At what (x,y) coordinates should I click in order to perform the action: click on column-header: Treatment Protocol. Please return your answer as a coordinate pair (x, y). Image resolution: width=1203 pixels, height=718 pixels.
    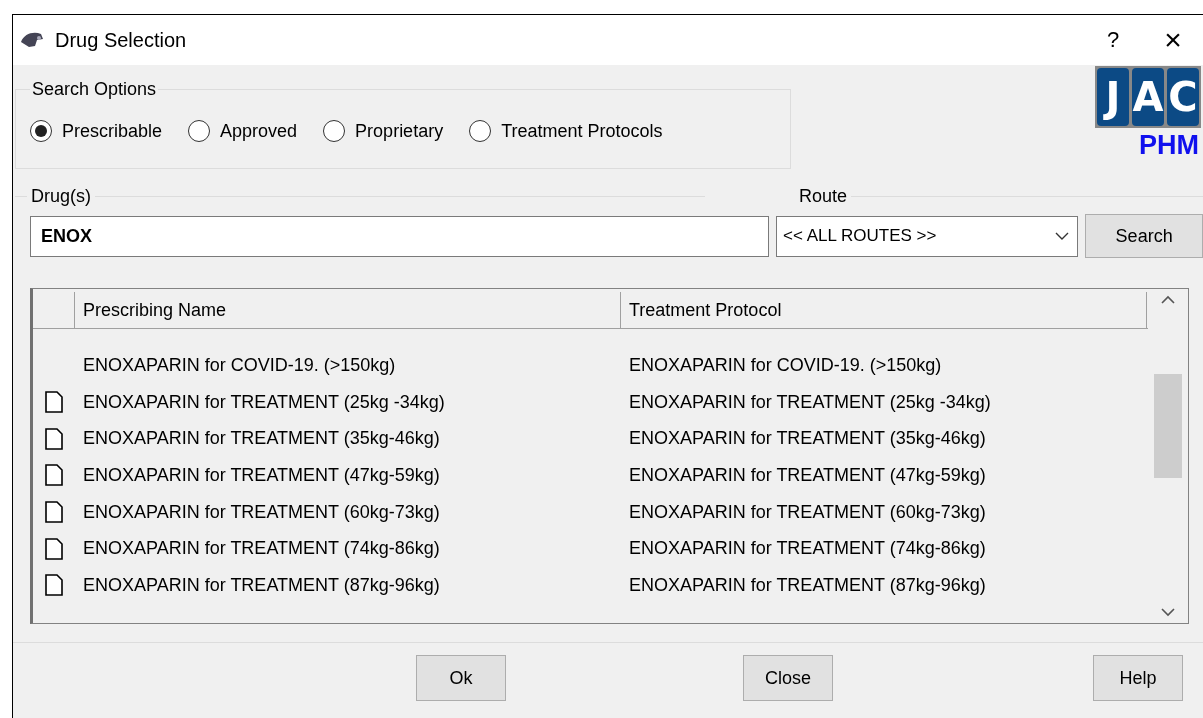
    Looking at the image, I should click on (884, 310).